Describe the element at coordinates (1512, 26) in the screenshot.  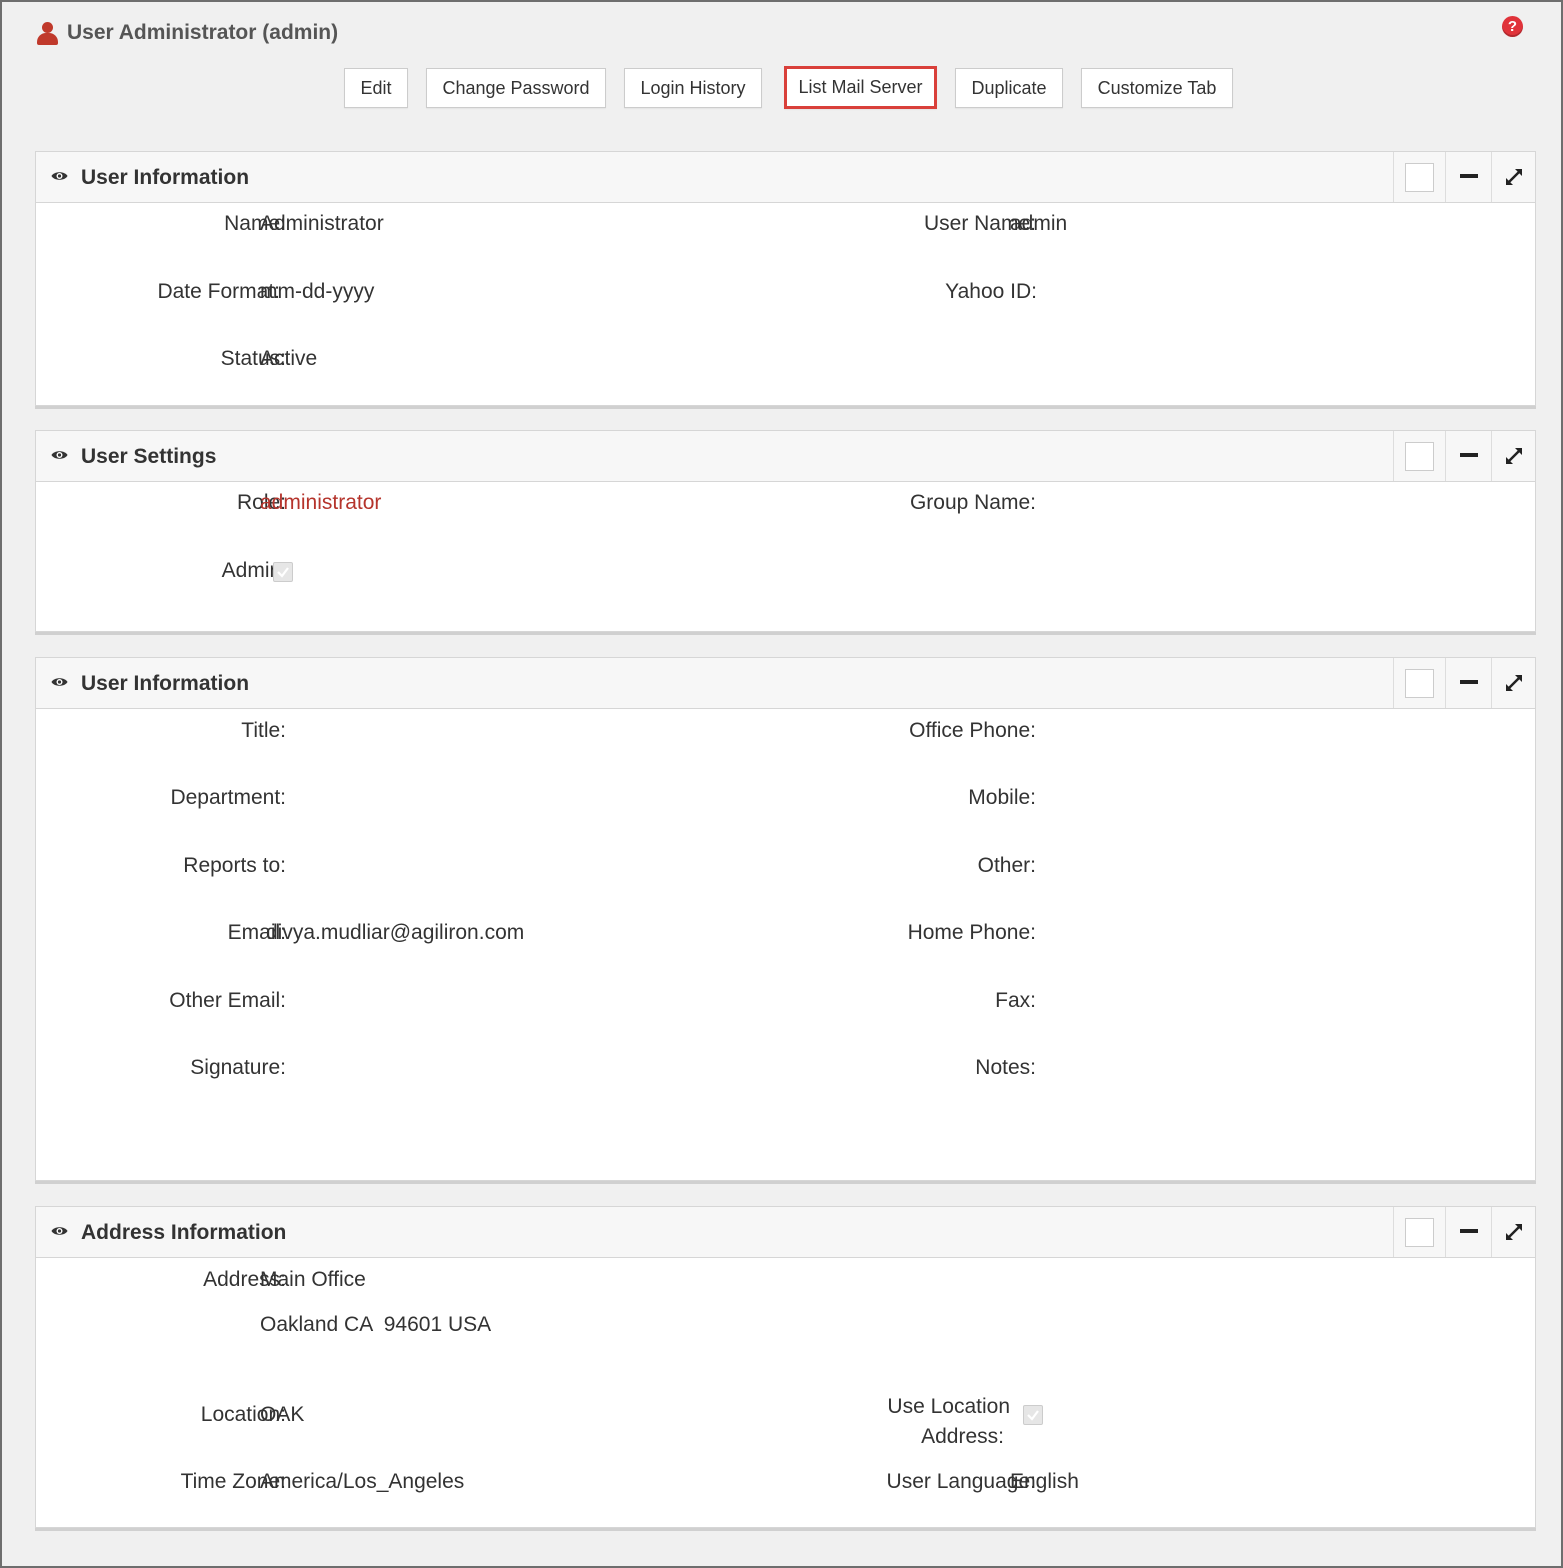
I see `help-icon: ?` at that location.